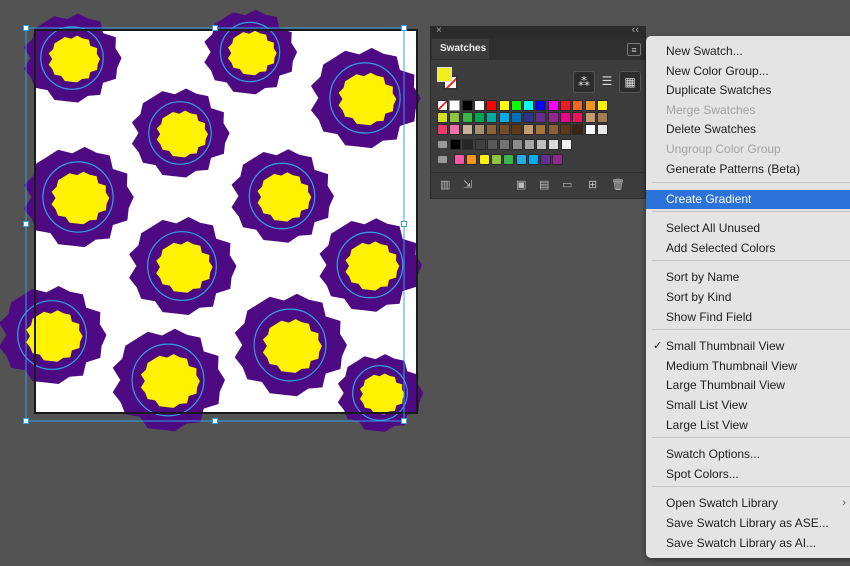 The width and height of the screenshot is (850, 566). Describe the element at coordinates (442, 159) in the screenshot. I see `color-group-folder-icon` at that location.